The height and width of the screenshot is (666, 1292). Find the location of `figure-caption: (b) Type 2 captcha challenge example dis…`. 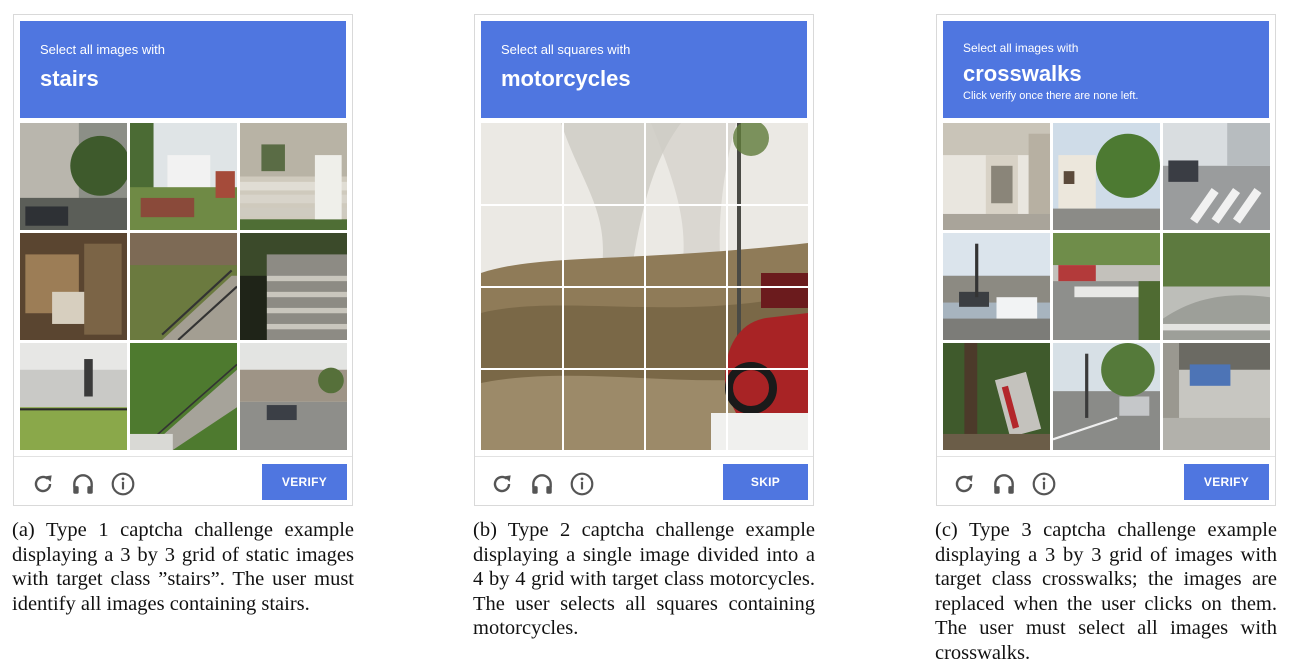

figure-caption: (b) Type 2 captcha challenge example dis… is located at coordinates (644, 579).